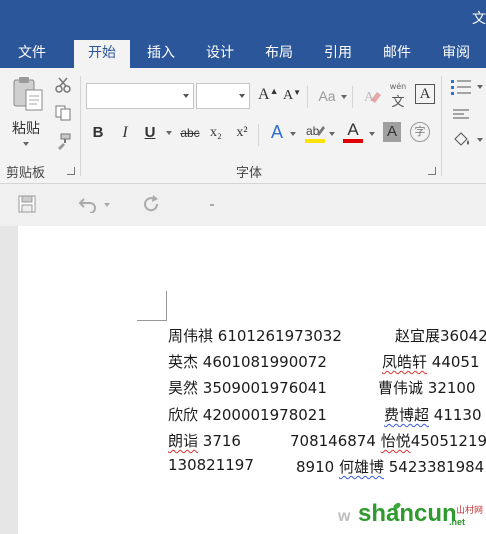 The width and height of the screenshot is (486, 534). I want to click on person-name: 昊然, so click(183, 388).